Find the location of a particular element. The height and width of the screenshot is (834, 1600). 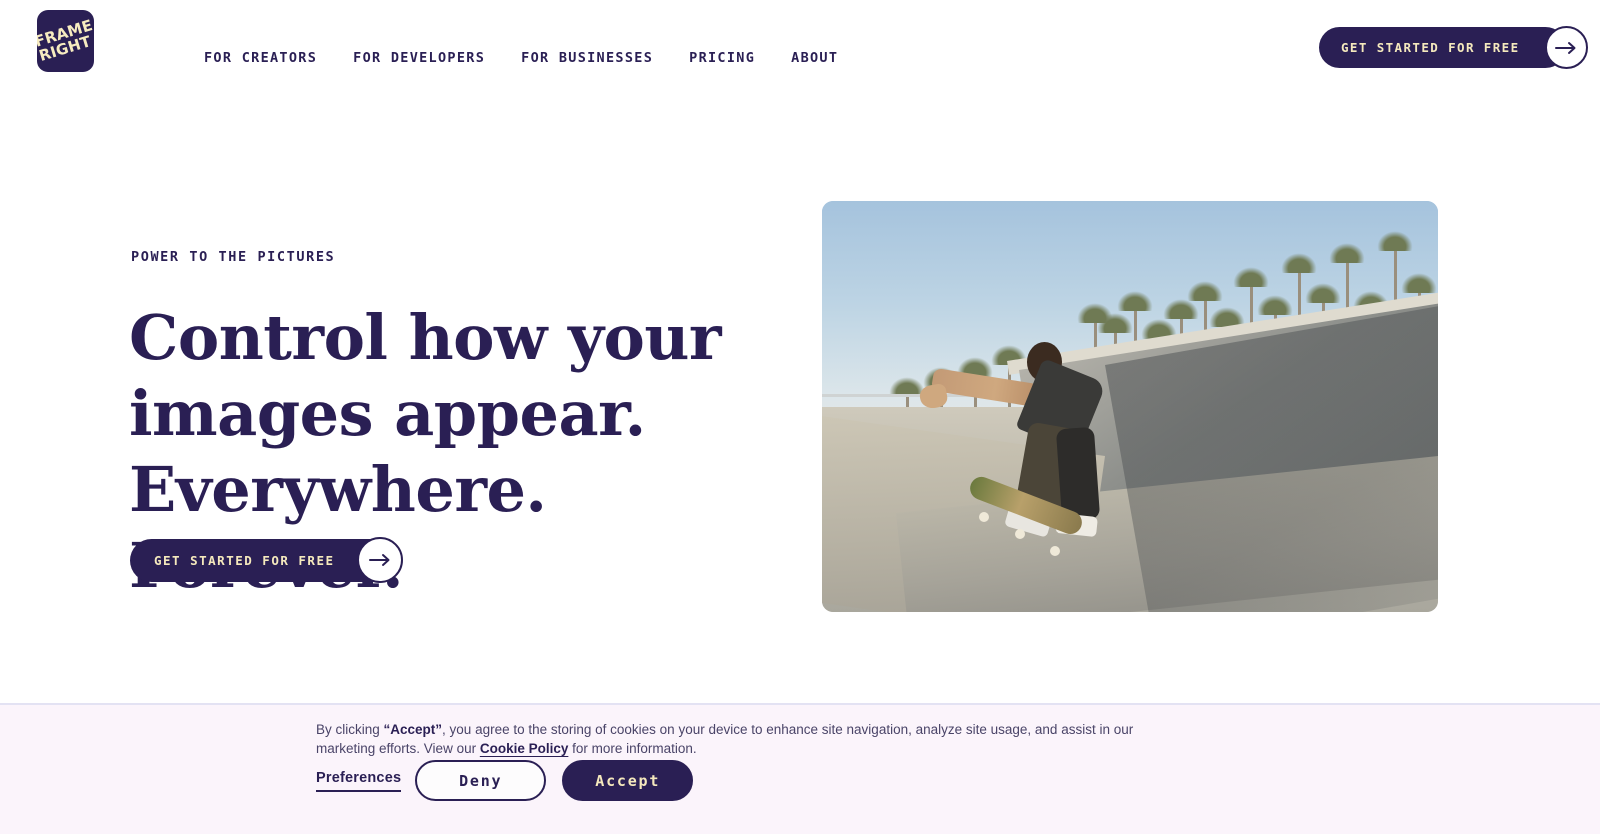

cookie-banner-actions: Preferences Deny Accept is located at coordinates (505, 780).